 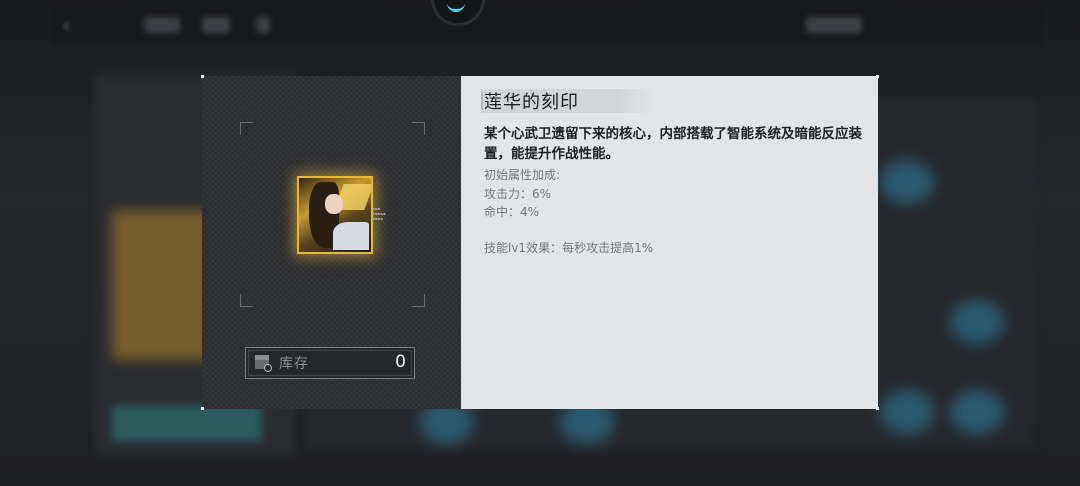 What do you see at coordinates (834, 25) in the screenshot?
I see `background-currency` at bounding box center [834, 25].